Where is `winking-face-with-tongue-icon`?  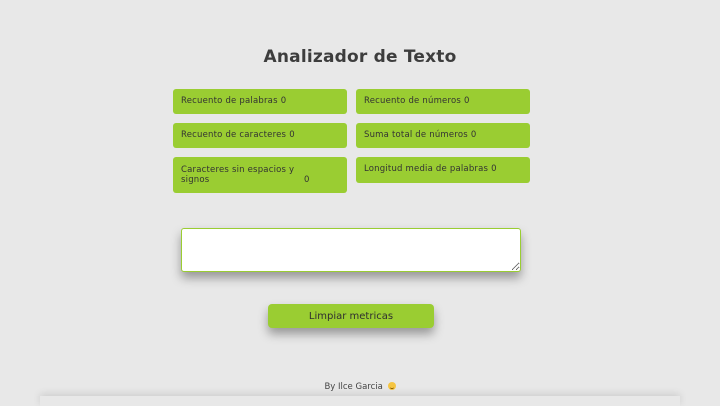
winking-face-with-tongue-icon is located at coordinates (391, 386).